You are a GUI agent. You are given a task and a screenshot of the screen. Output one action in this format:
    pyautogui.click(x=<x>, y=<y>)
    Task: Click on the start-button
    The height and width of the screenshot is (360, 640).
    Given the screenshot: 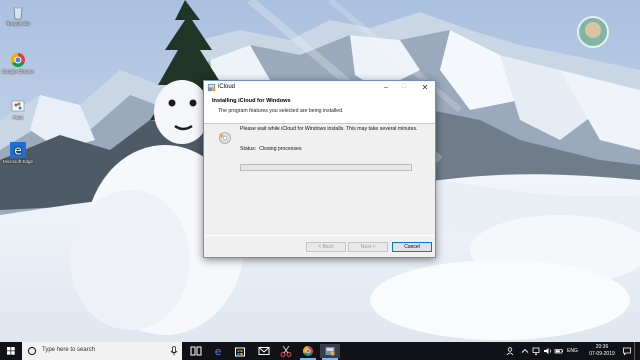 What is the action you would take?
    pyautogui.click(x=11, y=351)
    